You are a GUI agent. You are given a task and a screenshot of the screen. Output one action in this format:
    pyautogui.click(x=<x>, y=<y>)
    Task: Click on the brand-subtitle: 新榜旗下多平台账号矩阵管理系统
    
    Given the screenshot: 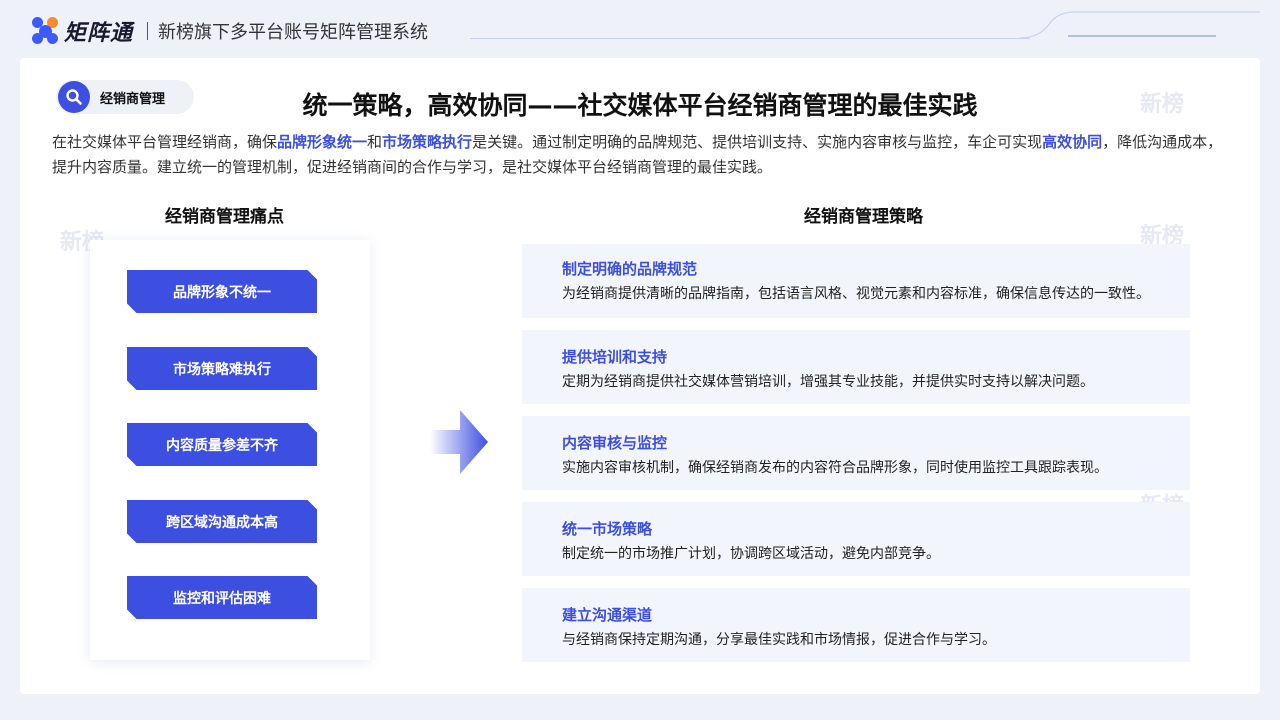 What is the action you would take?
    pyautogui.click(x=293, y=32)
    